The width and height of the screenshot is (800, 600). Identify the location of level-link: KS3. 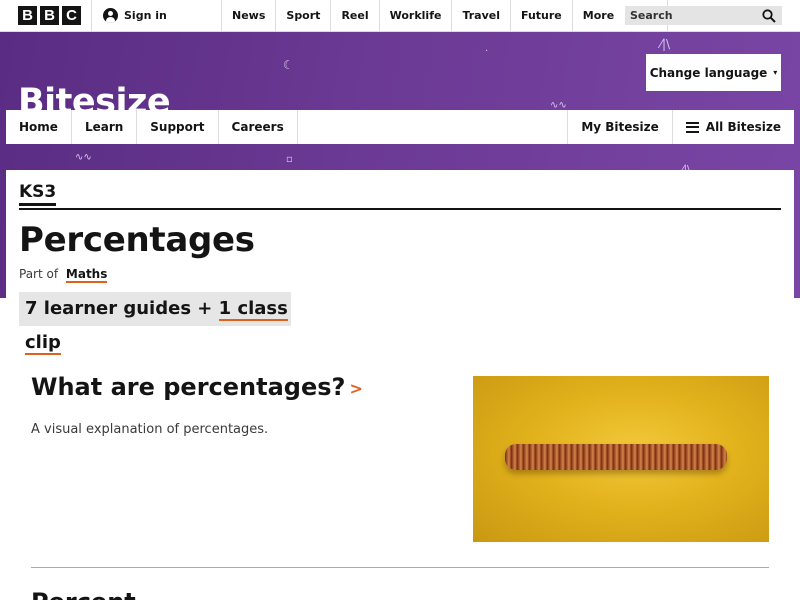
(38, 194).